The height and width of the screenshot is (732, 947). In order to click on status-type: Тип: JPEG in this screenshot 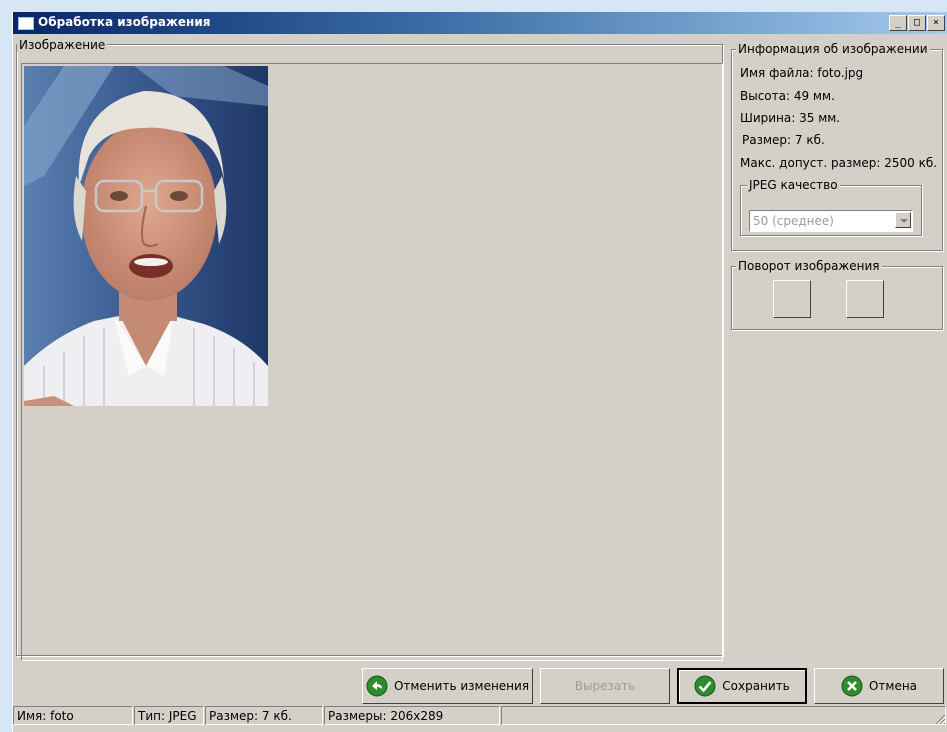, I will do `click(169, 715)`.